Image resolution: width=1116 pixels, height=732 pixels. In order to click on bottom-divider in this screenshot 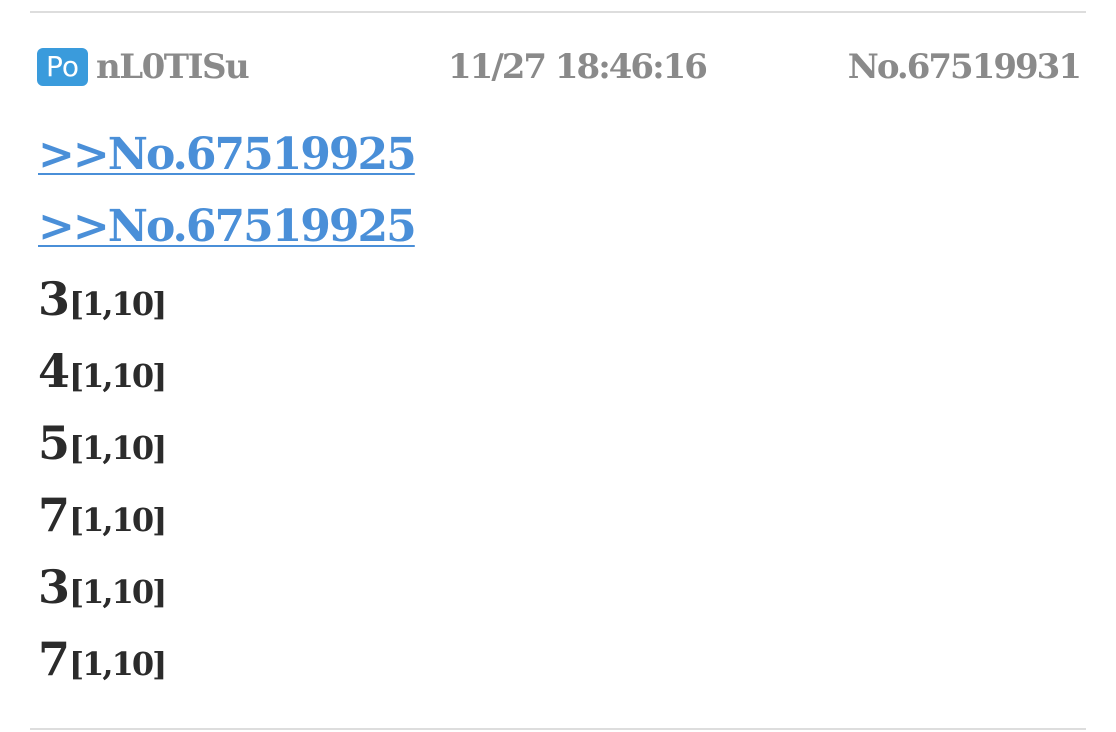, I will do `click(558, 729)`.